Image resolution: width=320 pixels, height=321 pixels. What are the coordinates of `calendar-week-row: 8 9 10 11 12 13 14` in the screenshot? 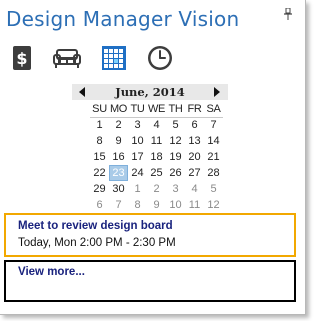 It's located at (156, 141).